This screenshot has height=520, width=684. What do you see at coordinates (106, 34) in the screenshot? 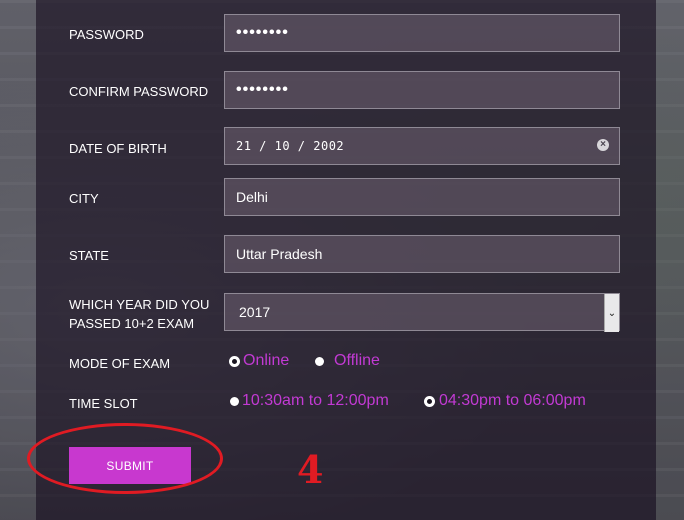
I see `password-label: PASSWORD` at bounding box center [106, 34].